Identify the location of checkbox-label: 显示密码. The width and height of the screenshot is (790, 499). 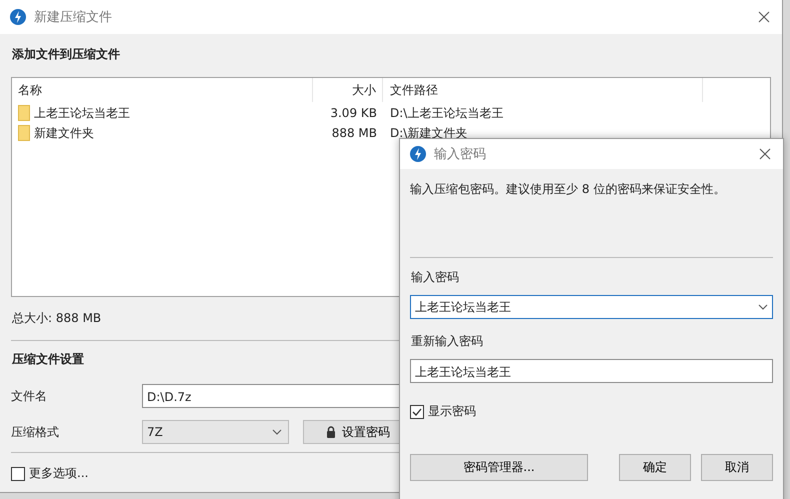
(452, 411).